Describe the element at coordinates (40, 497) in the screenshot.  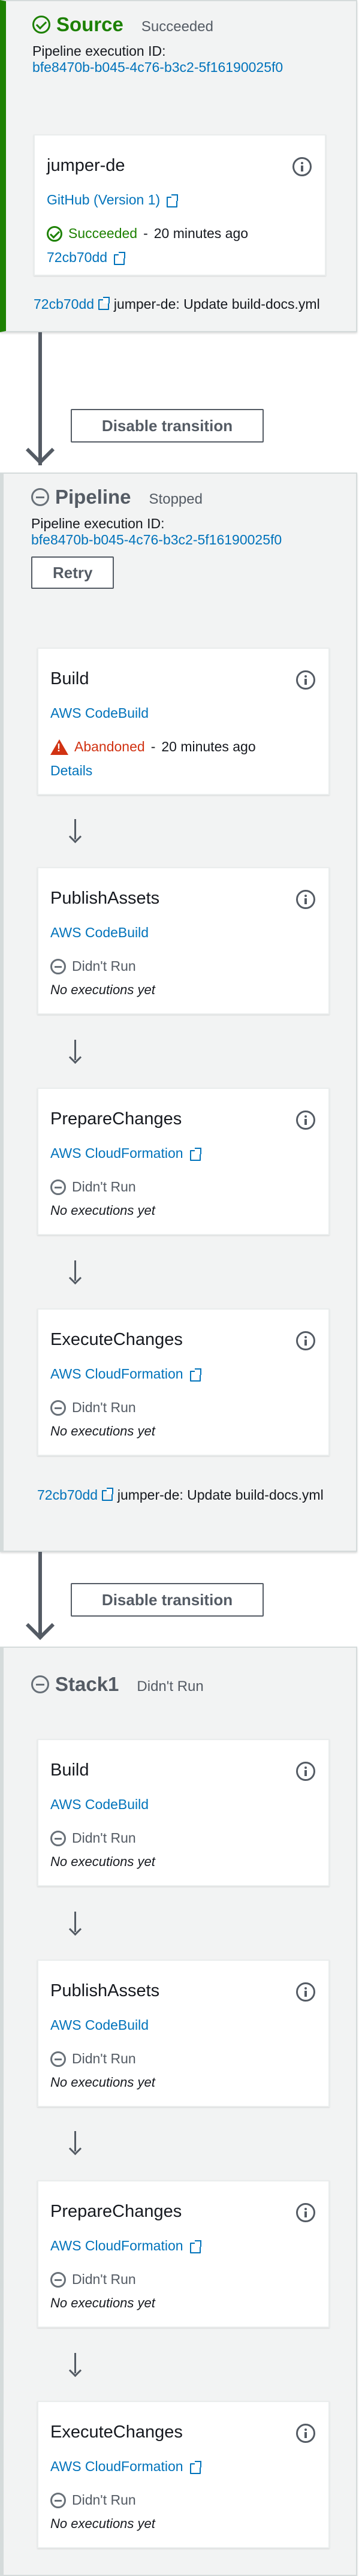
I see `stopped-icon` at that location.